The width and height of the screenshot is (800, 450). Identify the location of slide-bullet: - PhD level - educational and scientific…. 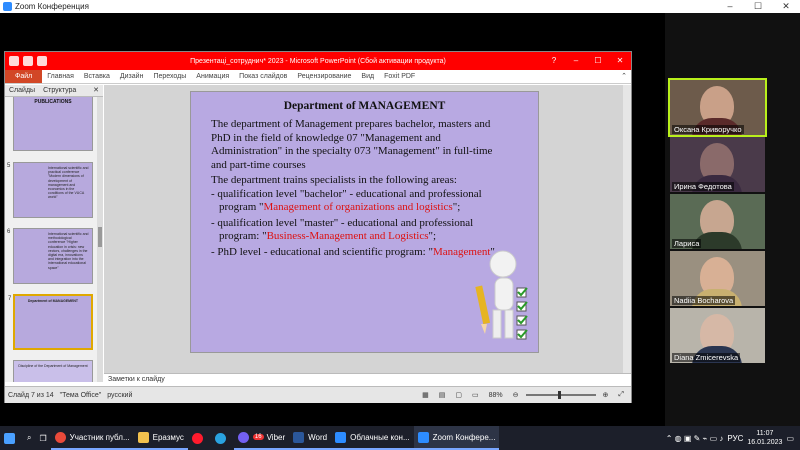
(353, 251).